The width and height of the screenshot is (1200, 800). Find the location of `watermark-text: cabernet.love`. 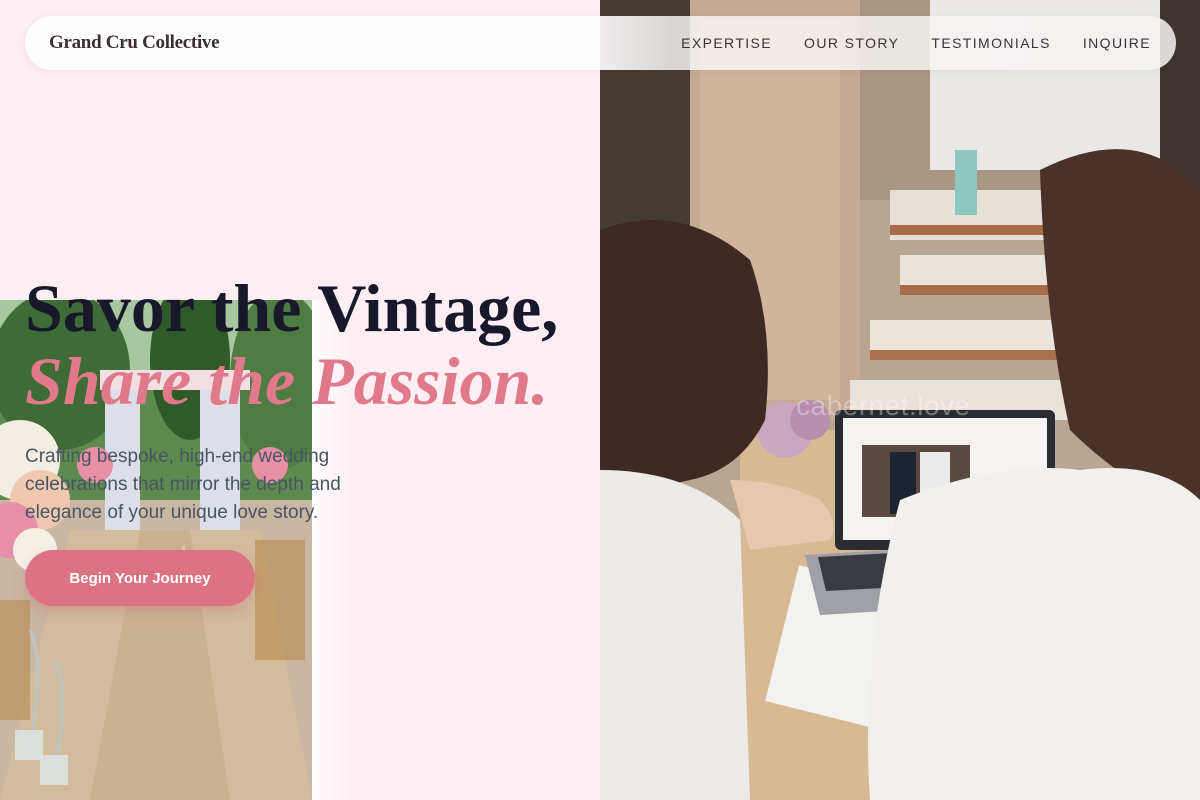

watermark-text: cabernet.love is located at coordinates (883, 405).